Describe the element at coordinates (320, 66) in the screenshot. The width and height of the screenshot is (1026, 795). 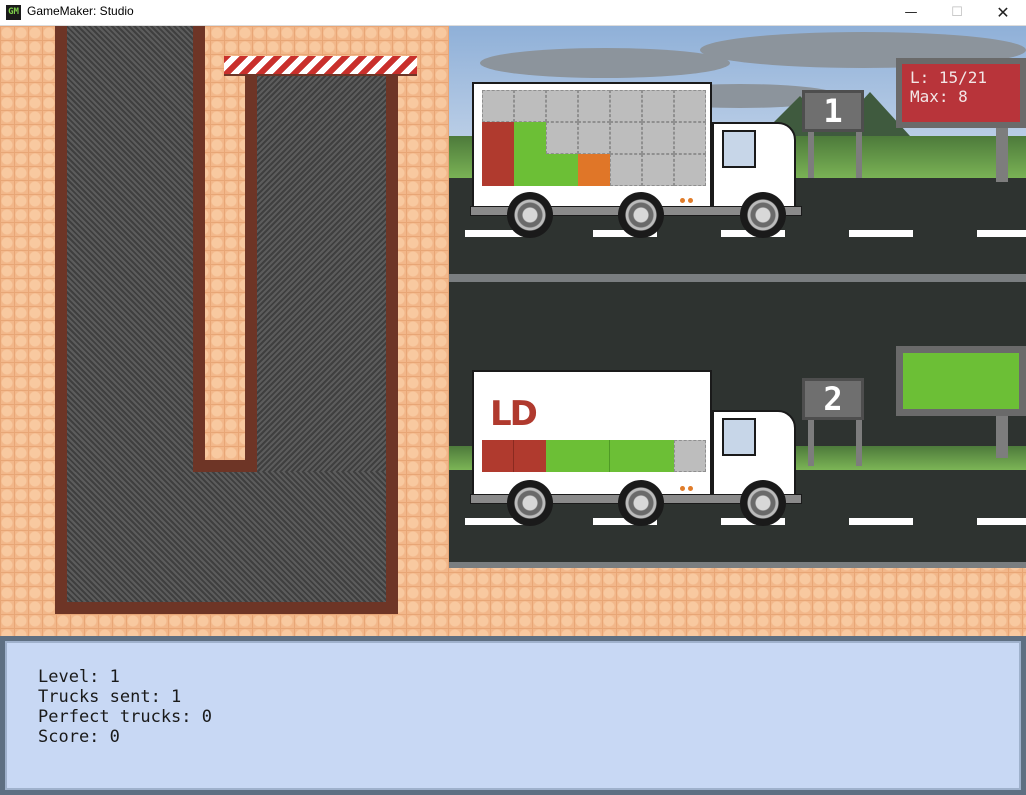
I see `conveyor-awning` at that location.